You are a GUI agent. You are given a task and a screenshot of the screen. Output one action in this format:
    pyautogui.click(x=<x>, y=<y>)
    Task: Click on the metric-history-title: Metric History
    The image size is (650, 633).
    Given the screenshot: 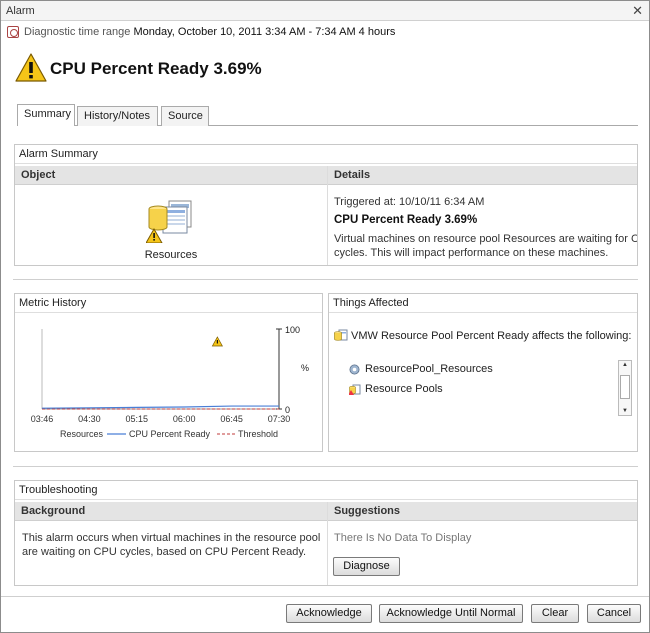 What is the action you would take?
    pyautogui.click(x=168, y=303)
    